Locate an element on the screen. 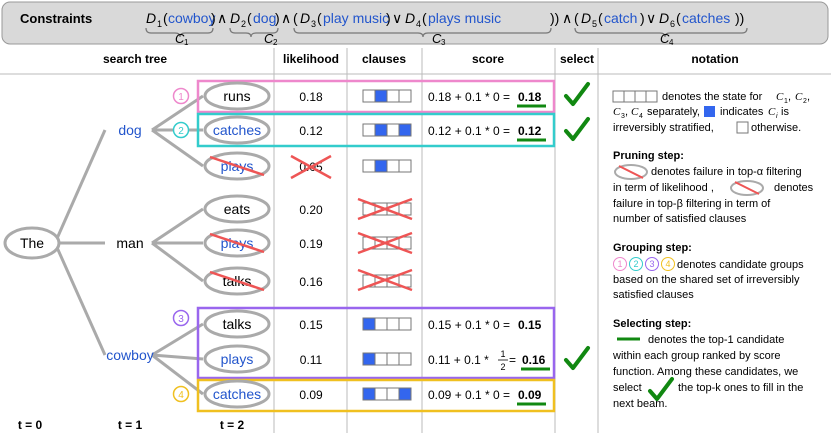 This screenshot has width=831, height=433. svg-text:denotes failure in top-α filte: denotes failure in top-α filtering is located at coordinates (726, 172).